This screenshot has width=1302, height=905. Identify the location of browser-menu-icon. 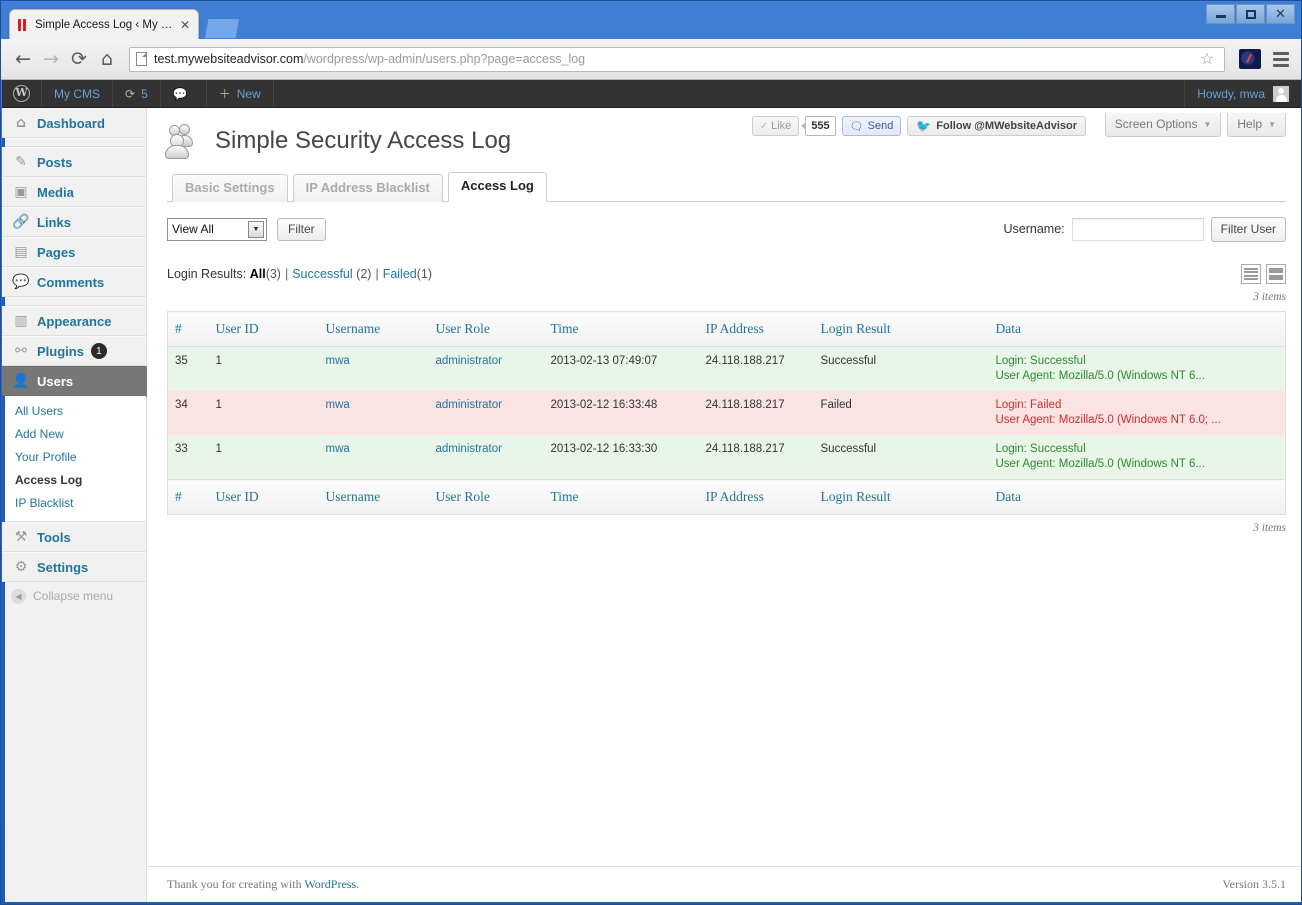
(1281, 59).